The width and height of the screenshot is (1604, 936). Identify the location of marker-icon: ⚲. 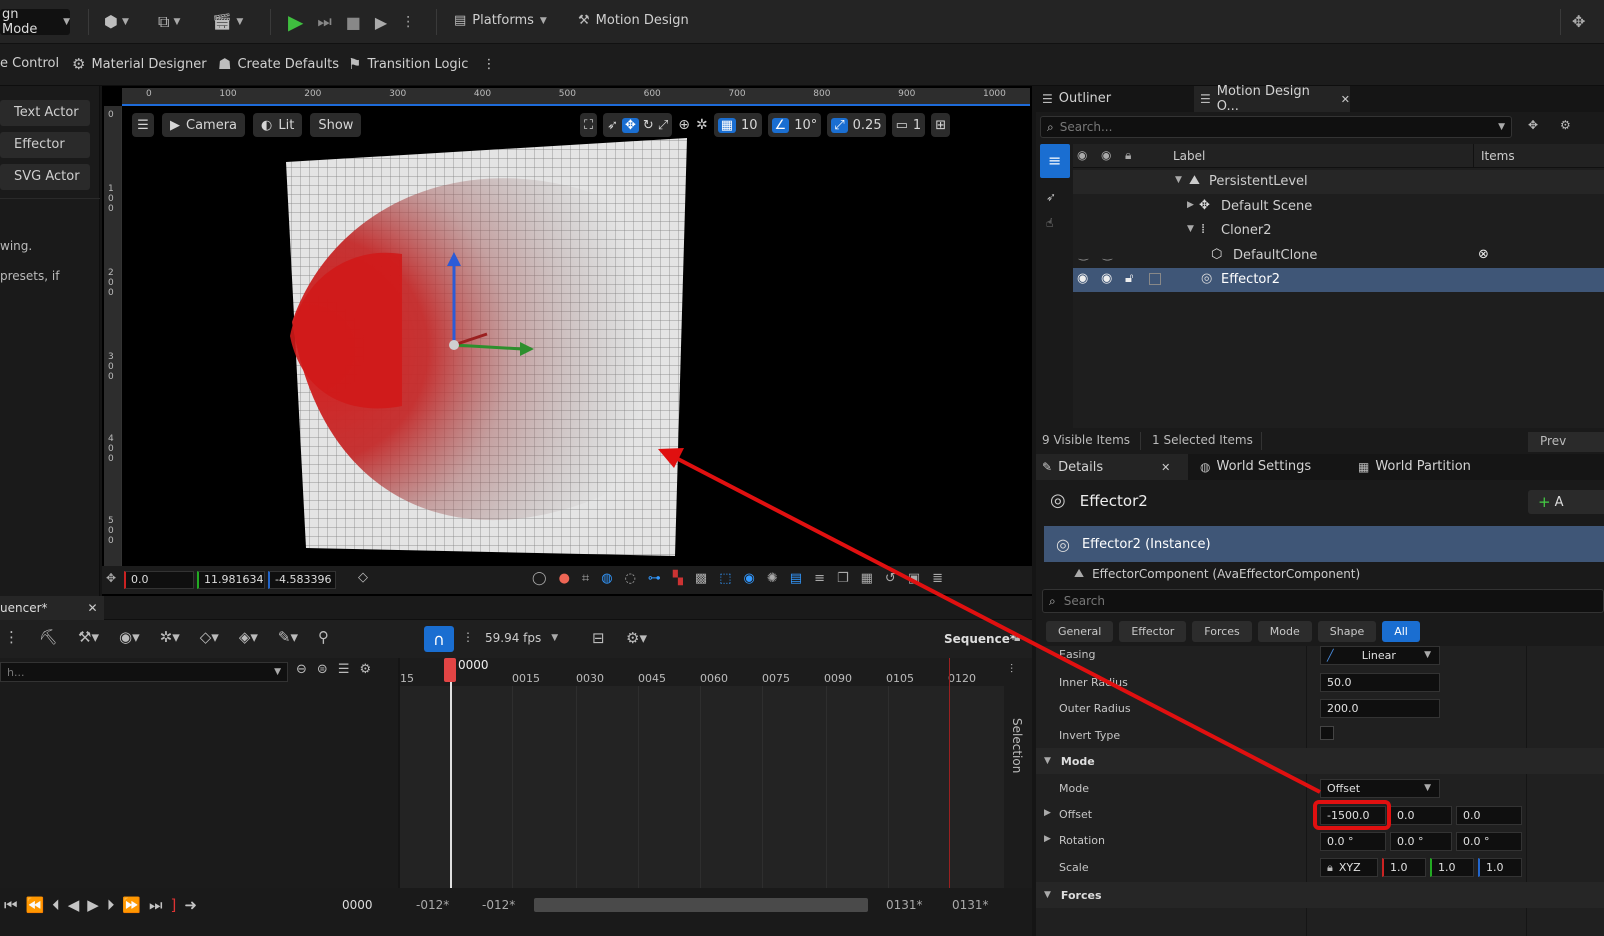
(323, 637).